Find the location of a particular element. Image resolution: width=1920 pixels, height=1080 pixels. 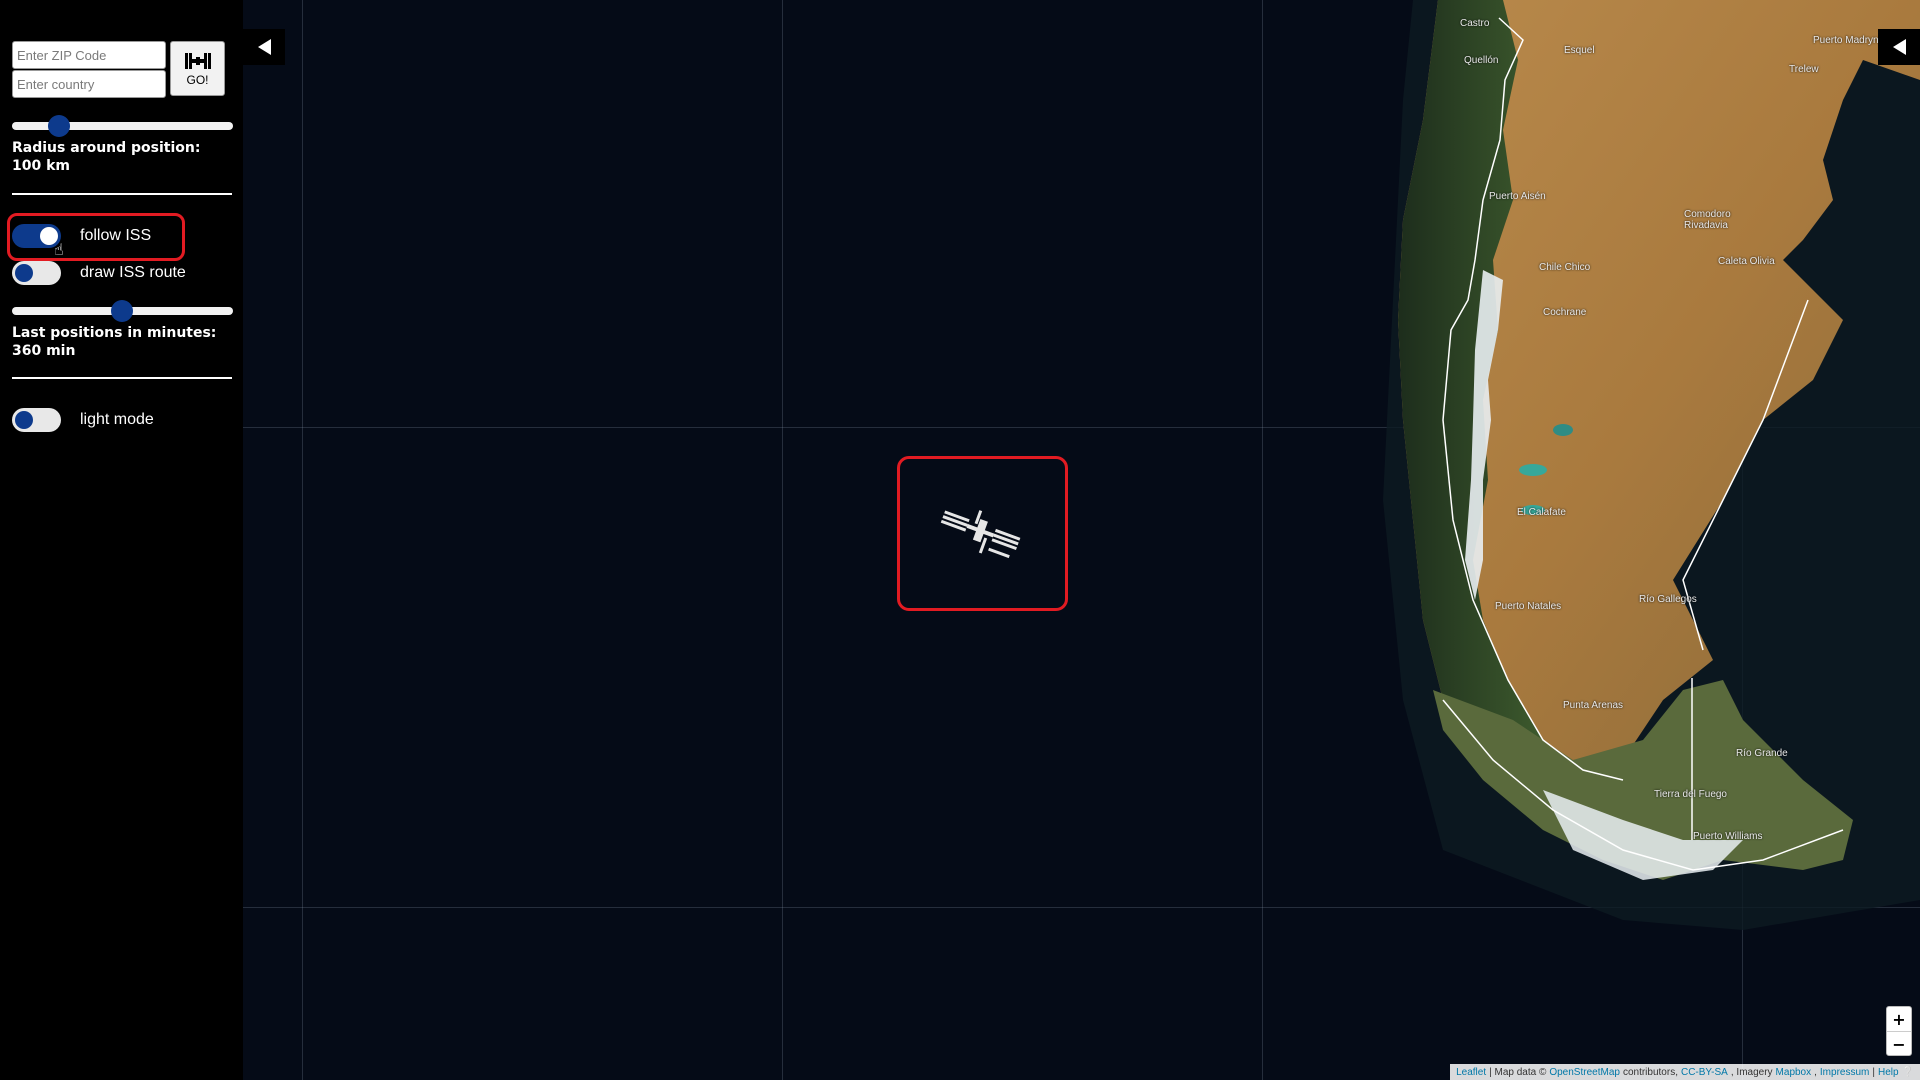

place-label: Puerto Natales is located at coordinates (1528, 606).